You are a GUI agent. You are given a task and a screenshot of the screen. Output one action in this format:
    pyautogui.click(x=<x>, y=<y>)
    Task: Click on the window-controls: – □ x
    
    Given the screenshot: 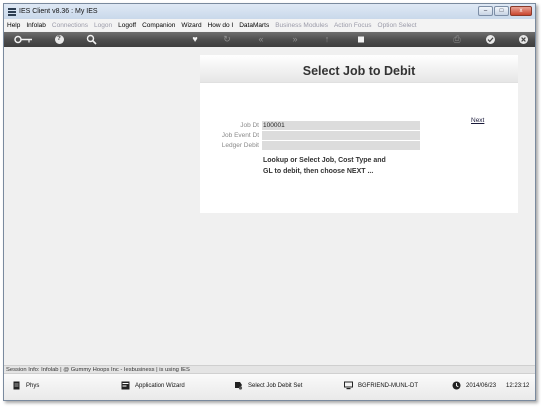 What is the action you would take?
    pyautogui.click(x=505, y=11)
    